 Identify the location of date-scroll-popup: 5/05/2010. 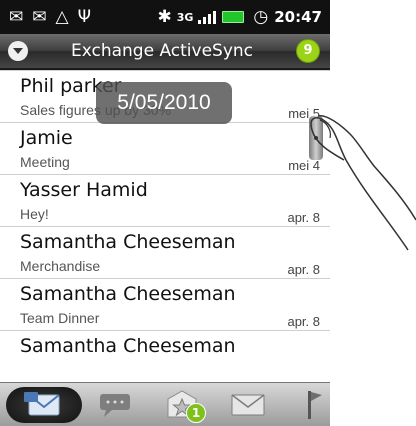
(164, 103).